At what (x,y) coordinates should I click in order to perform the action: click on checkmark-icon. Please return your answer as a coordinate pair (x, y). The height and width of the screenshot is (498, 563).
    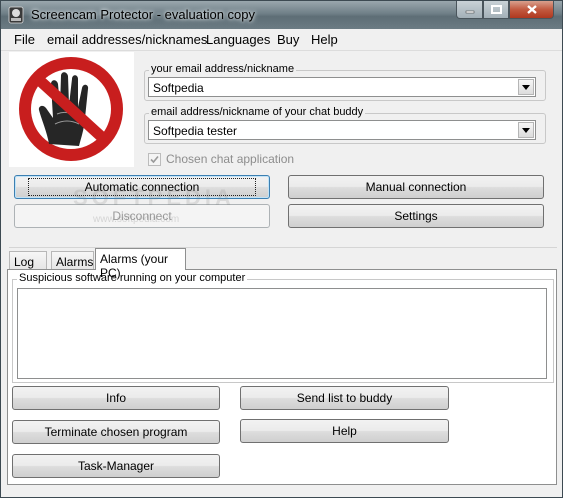
    Looking at the image, I should click on (154, 159).